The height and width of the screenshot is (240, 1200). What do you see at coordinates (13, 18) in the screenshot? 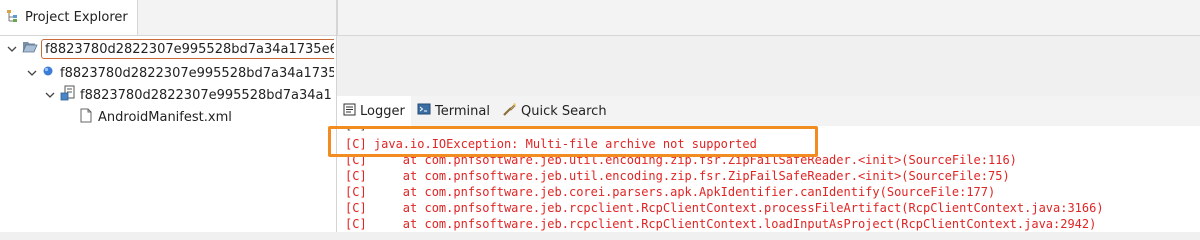
I see `project-explorer-icon` at bounding box center [13, 18].